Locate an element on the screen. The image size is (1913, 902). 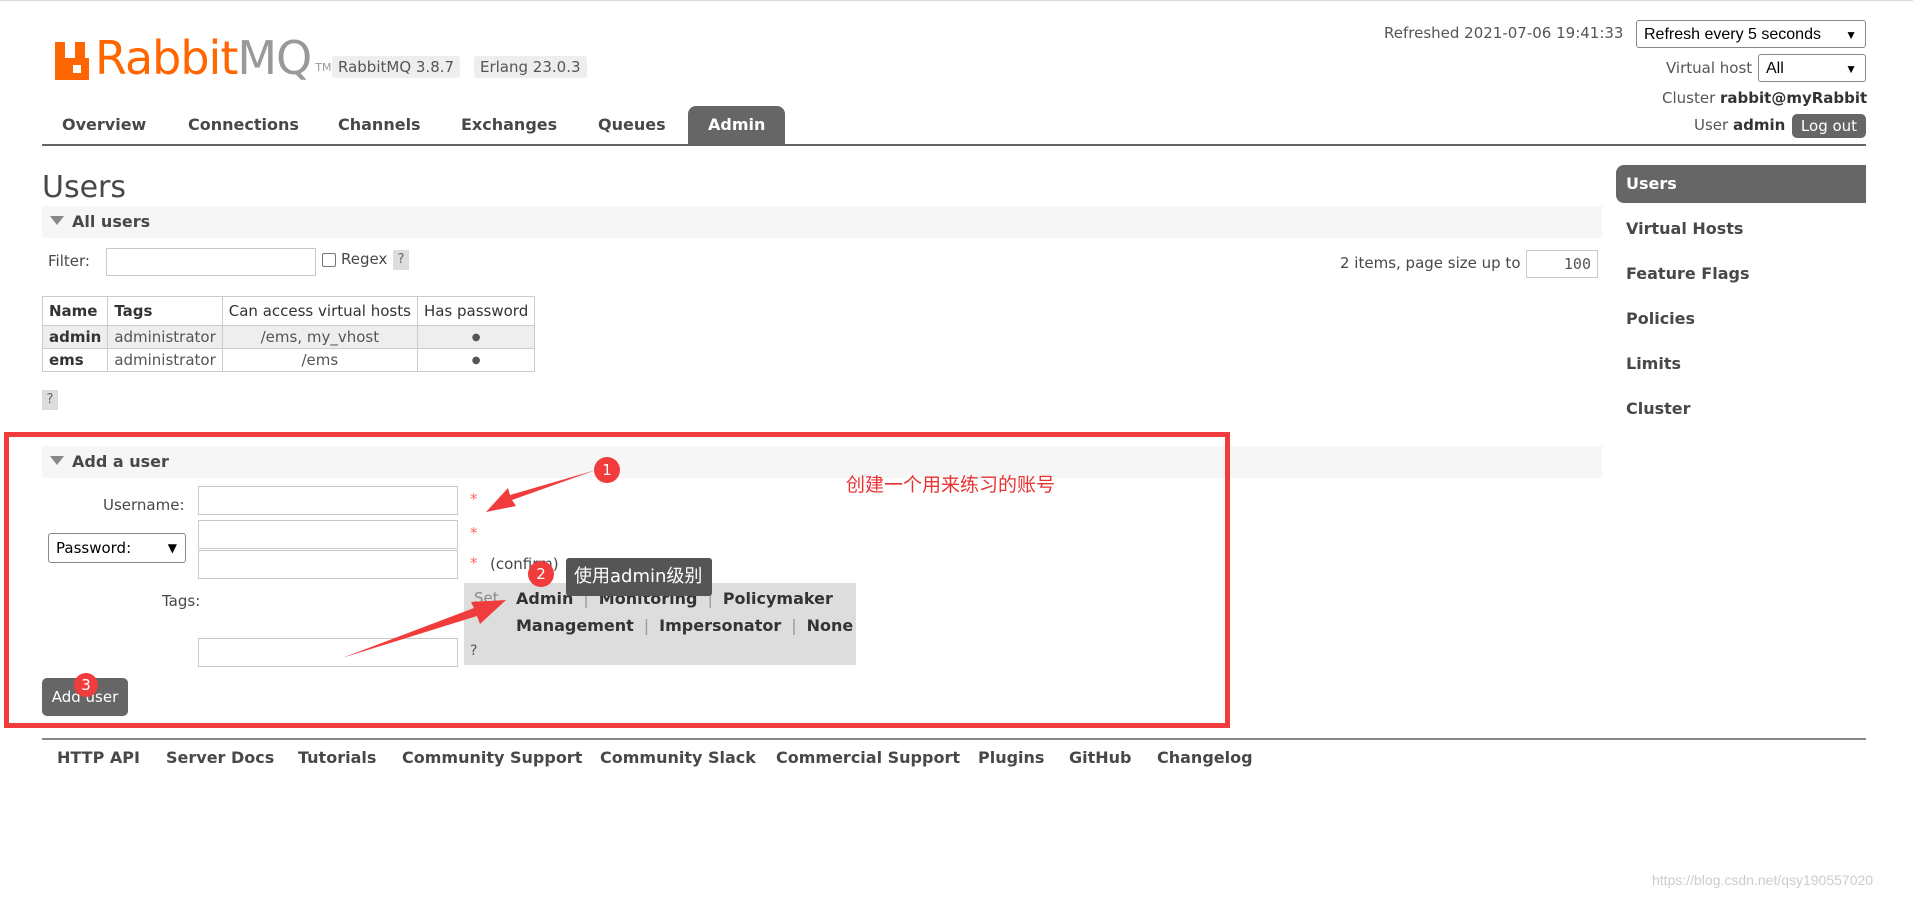
sidebar-item-virtual-hosts: Virtual Hosts is located at coordinates (1746, 229).